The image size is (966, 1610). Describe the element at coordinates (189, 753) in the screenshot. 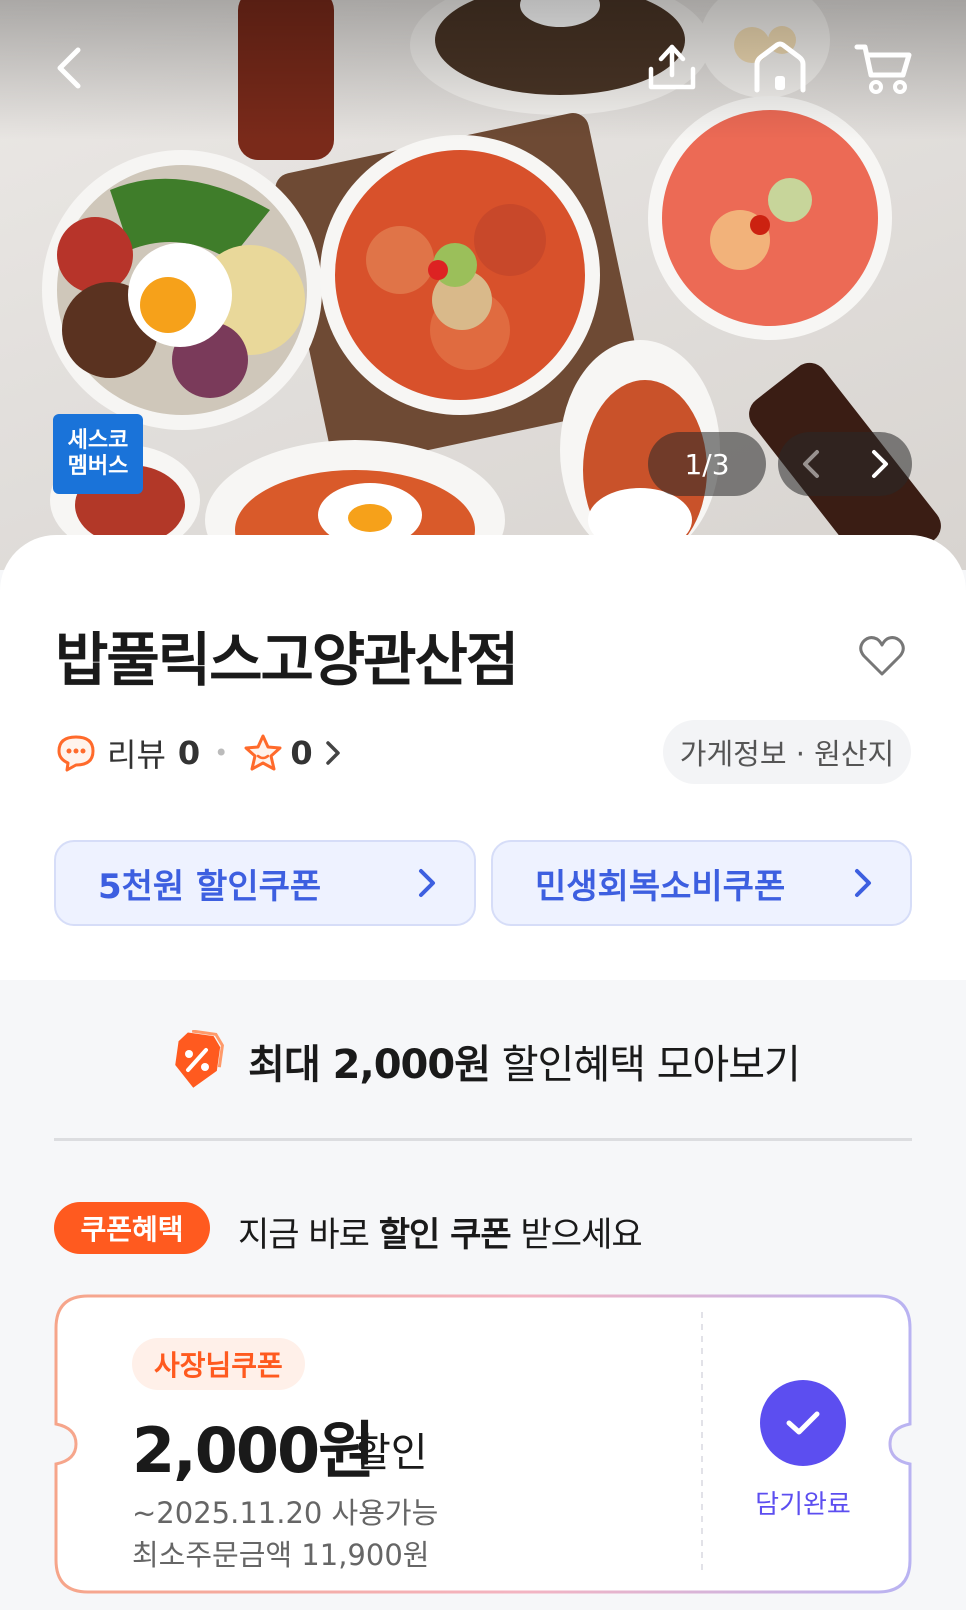

I see `review-count: 0` at that location.